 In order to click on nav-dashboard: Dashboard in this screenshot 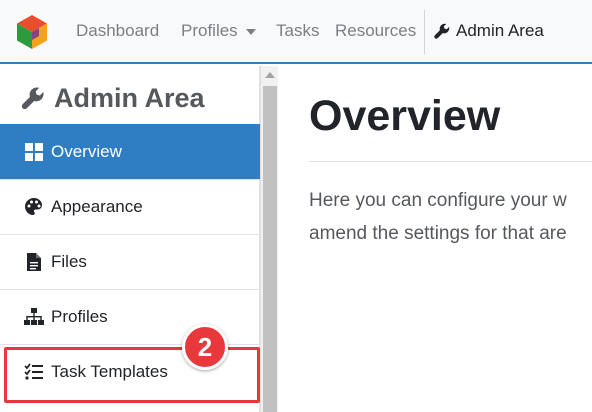, I will do `click(117, 31)`.